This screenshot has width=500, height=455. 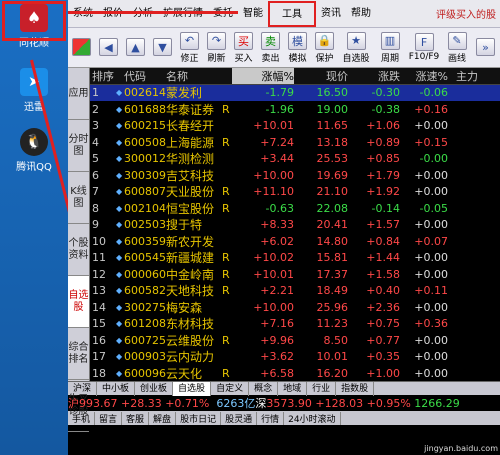 What do you see at coordinates (190, 258) in the screenshot?
I see `row-name: 新疆城建` at bounding box center [190, 258].